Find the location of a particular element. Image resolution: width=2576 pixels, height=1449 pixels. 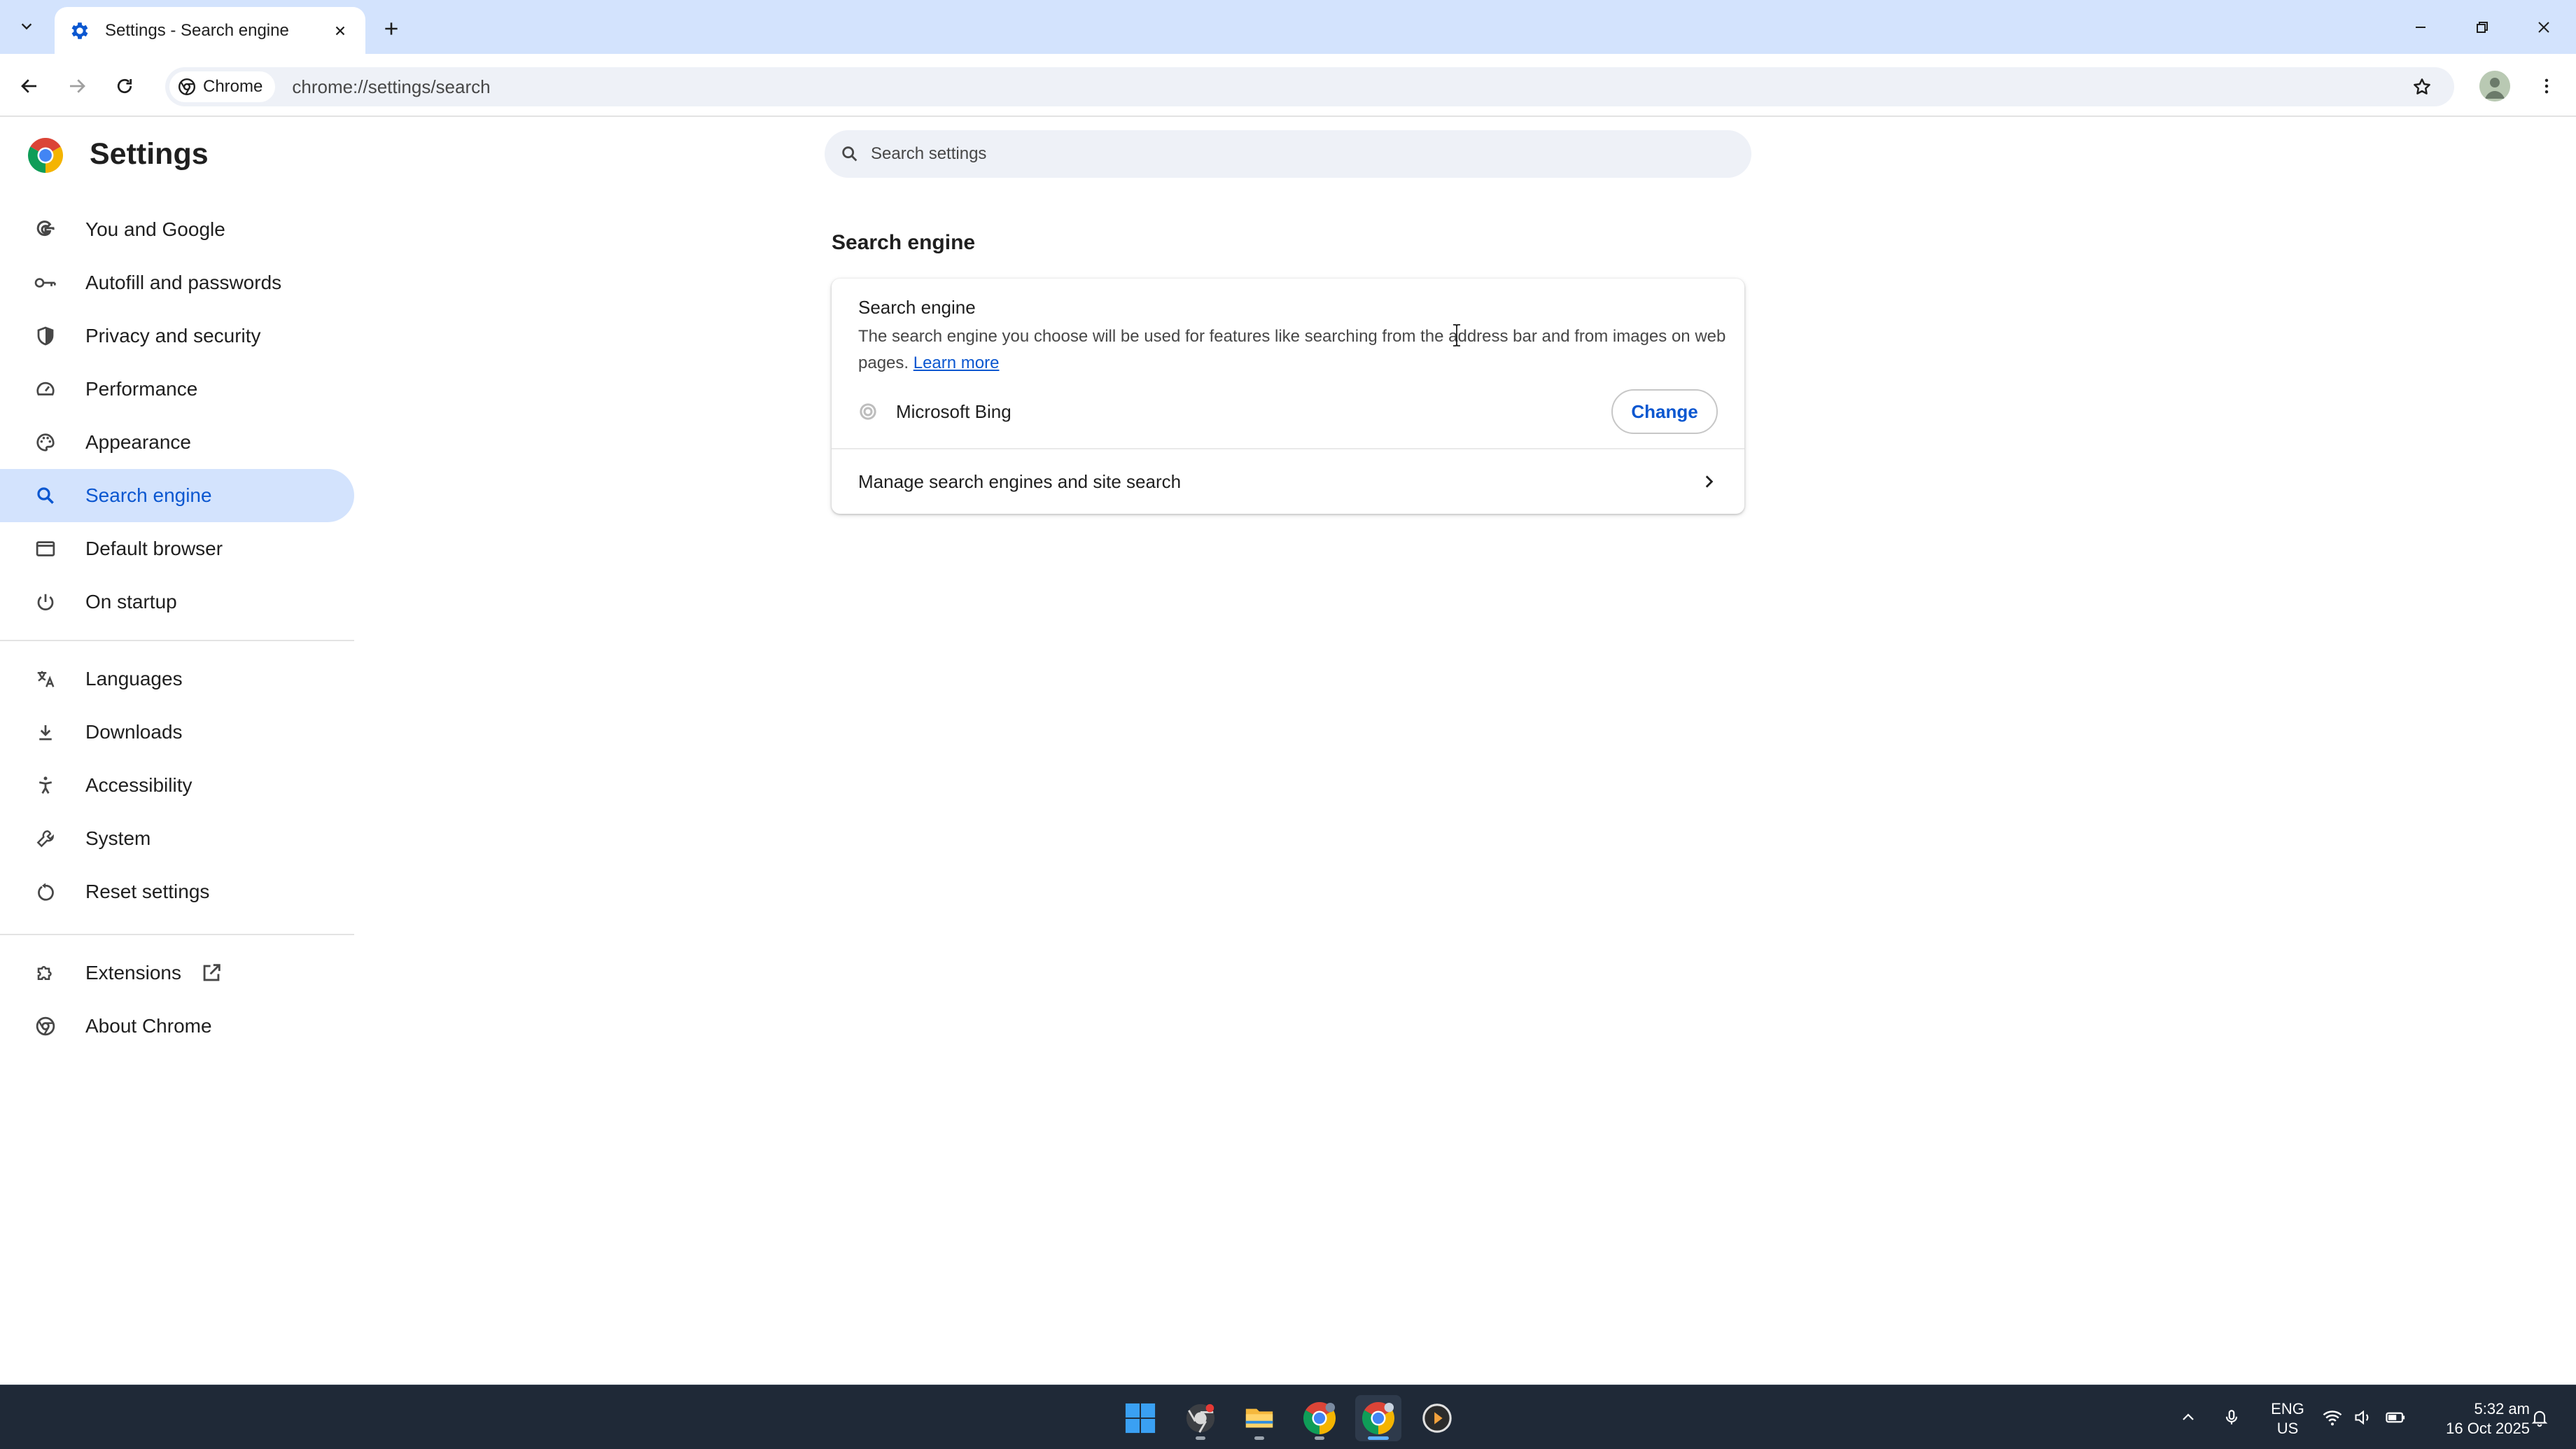

sidebar-item-downloads: Downloads is located at coordinates (177, 732).